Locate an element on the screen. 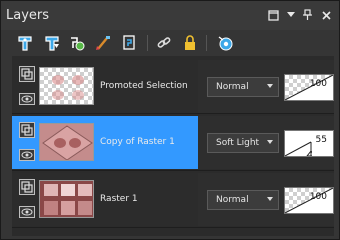  pin-icon is located at coordinates (307, 15).